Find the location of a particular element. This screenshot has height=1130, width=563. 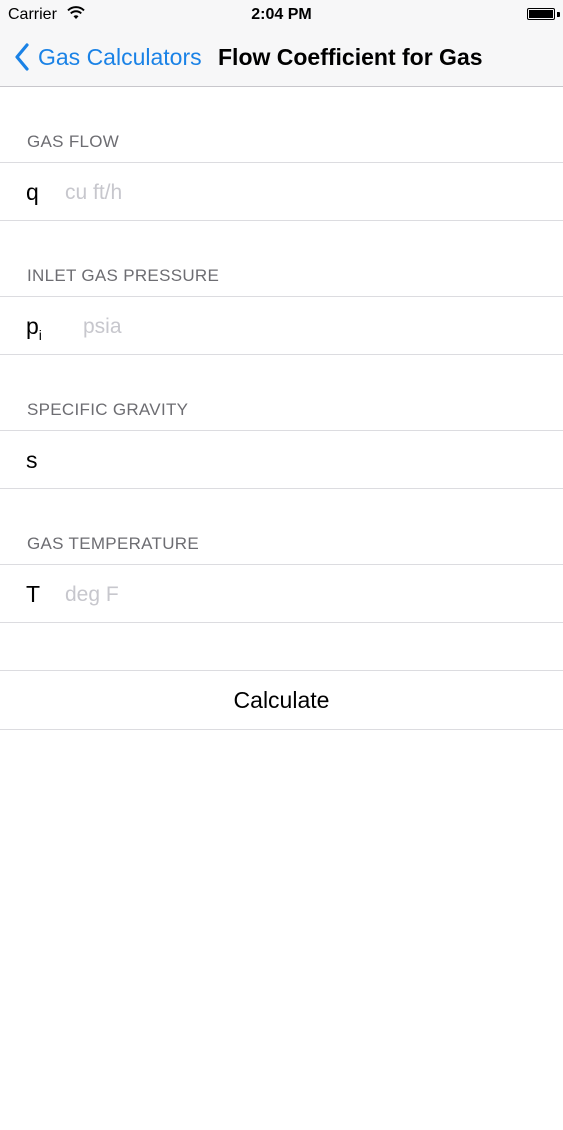

inlet-pressure-cell: pi is located at coordinates (281, 325).